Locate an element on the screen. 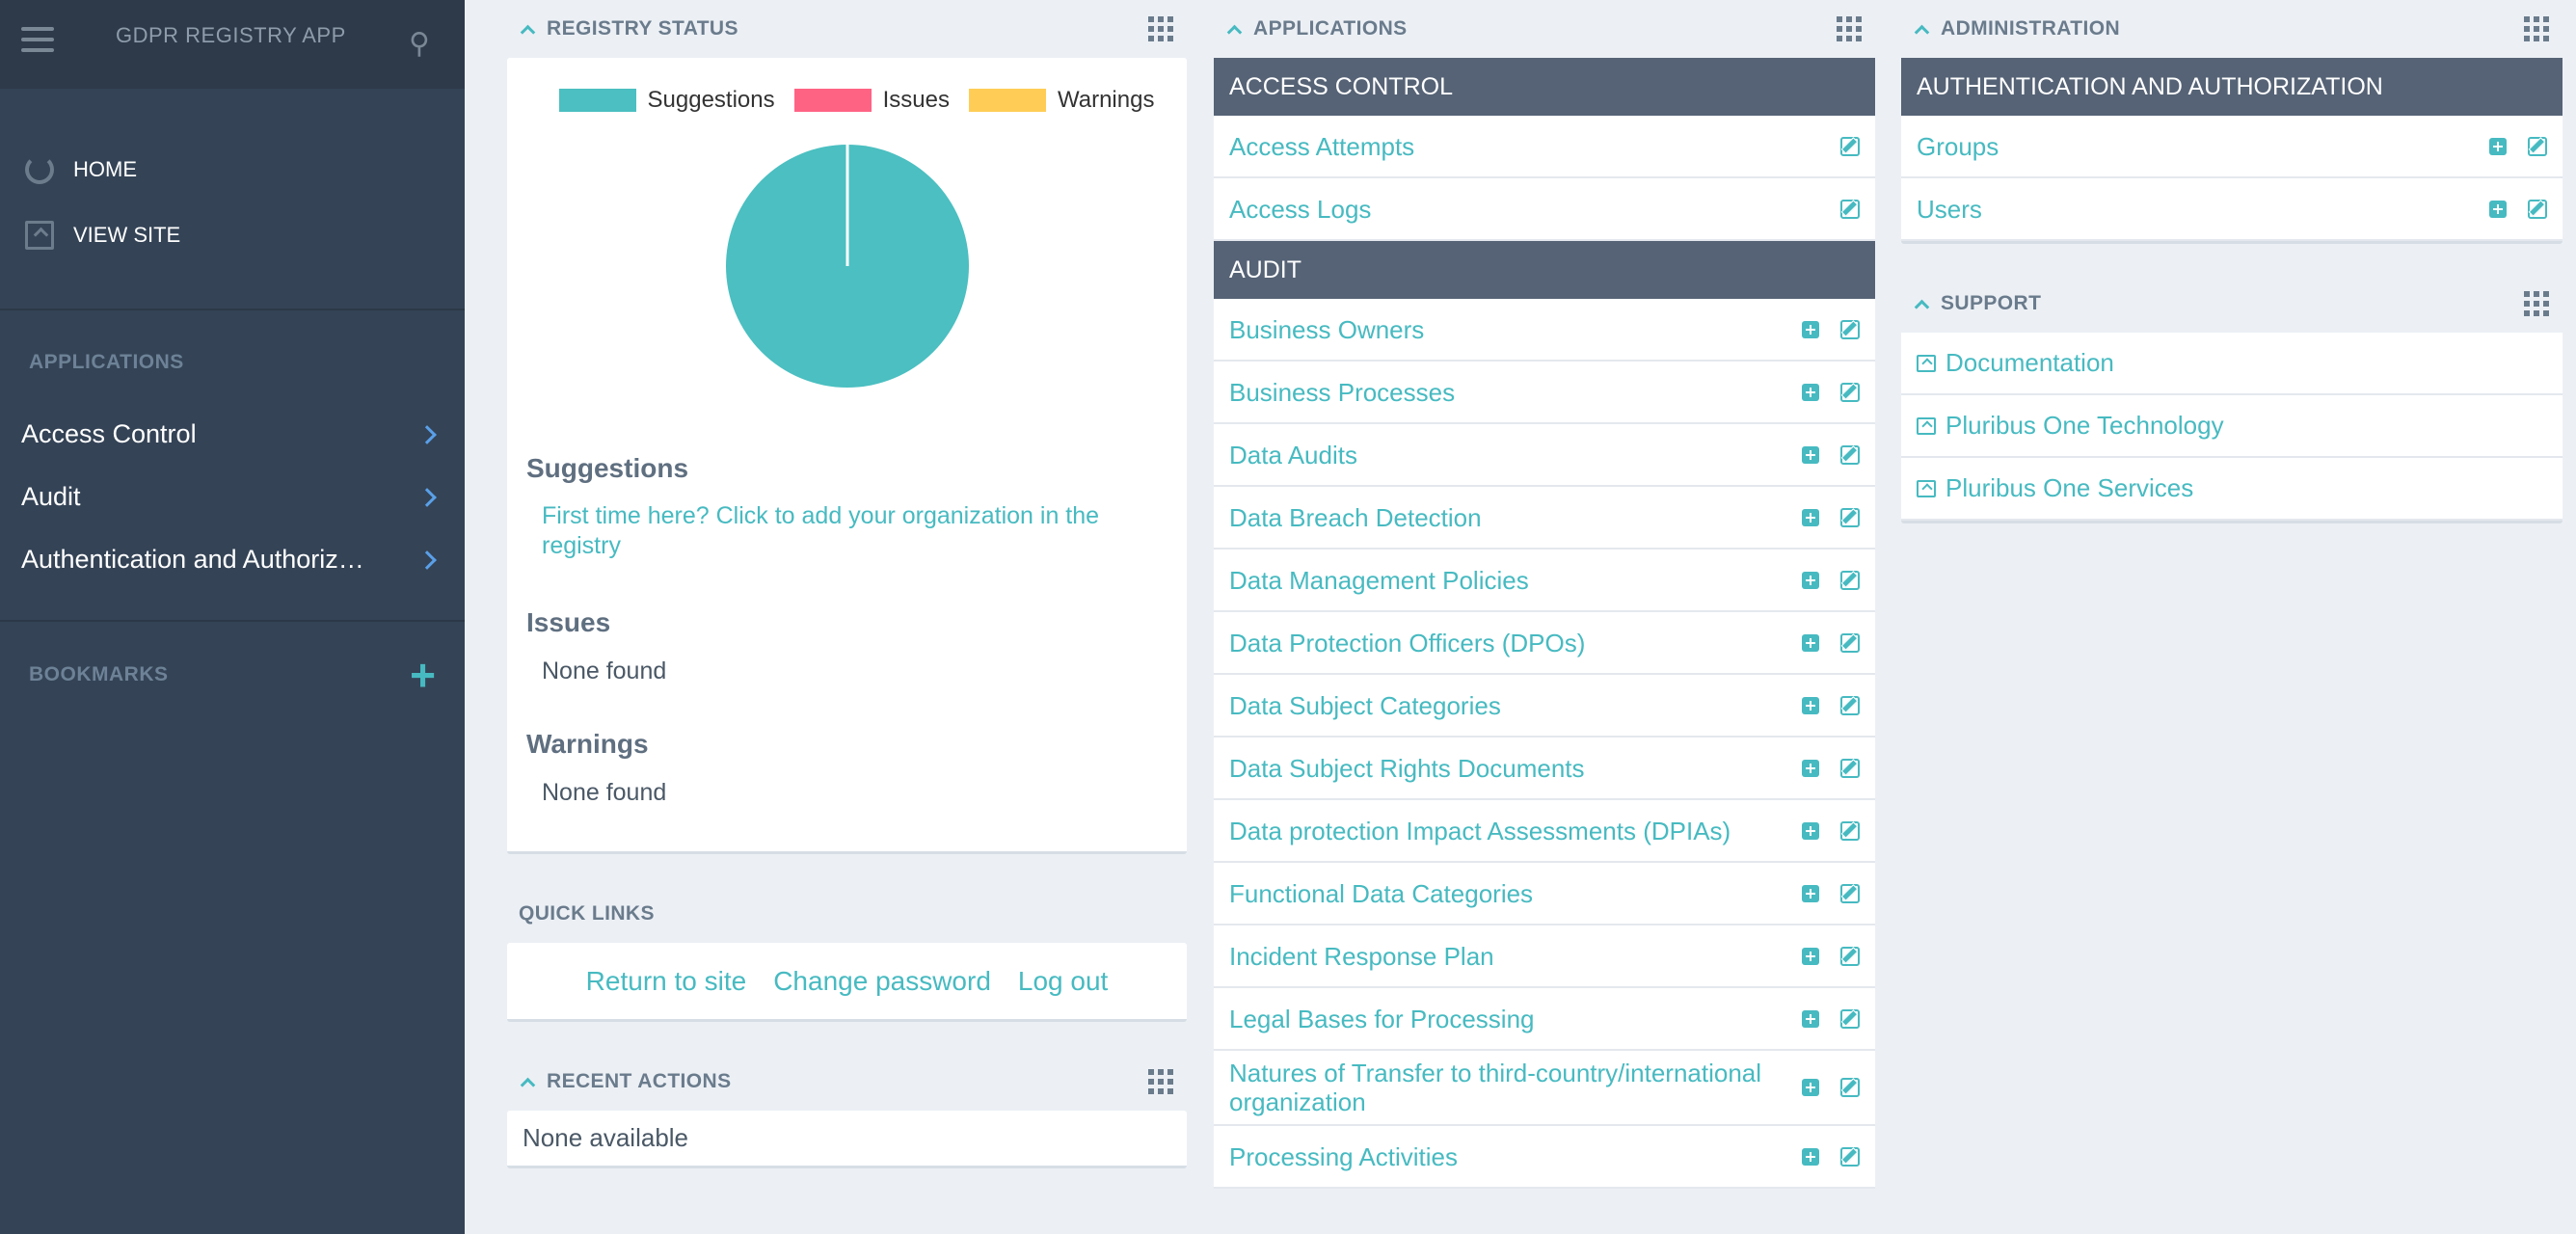 The image size is (2576, 1234). issues-title: Issues is located at coordinates (568, 622).